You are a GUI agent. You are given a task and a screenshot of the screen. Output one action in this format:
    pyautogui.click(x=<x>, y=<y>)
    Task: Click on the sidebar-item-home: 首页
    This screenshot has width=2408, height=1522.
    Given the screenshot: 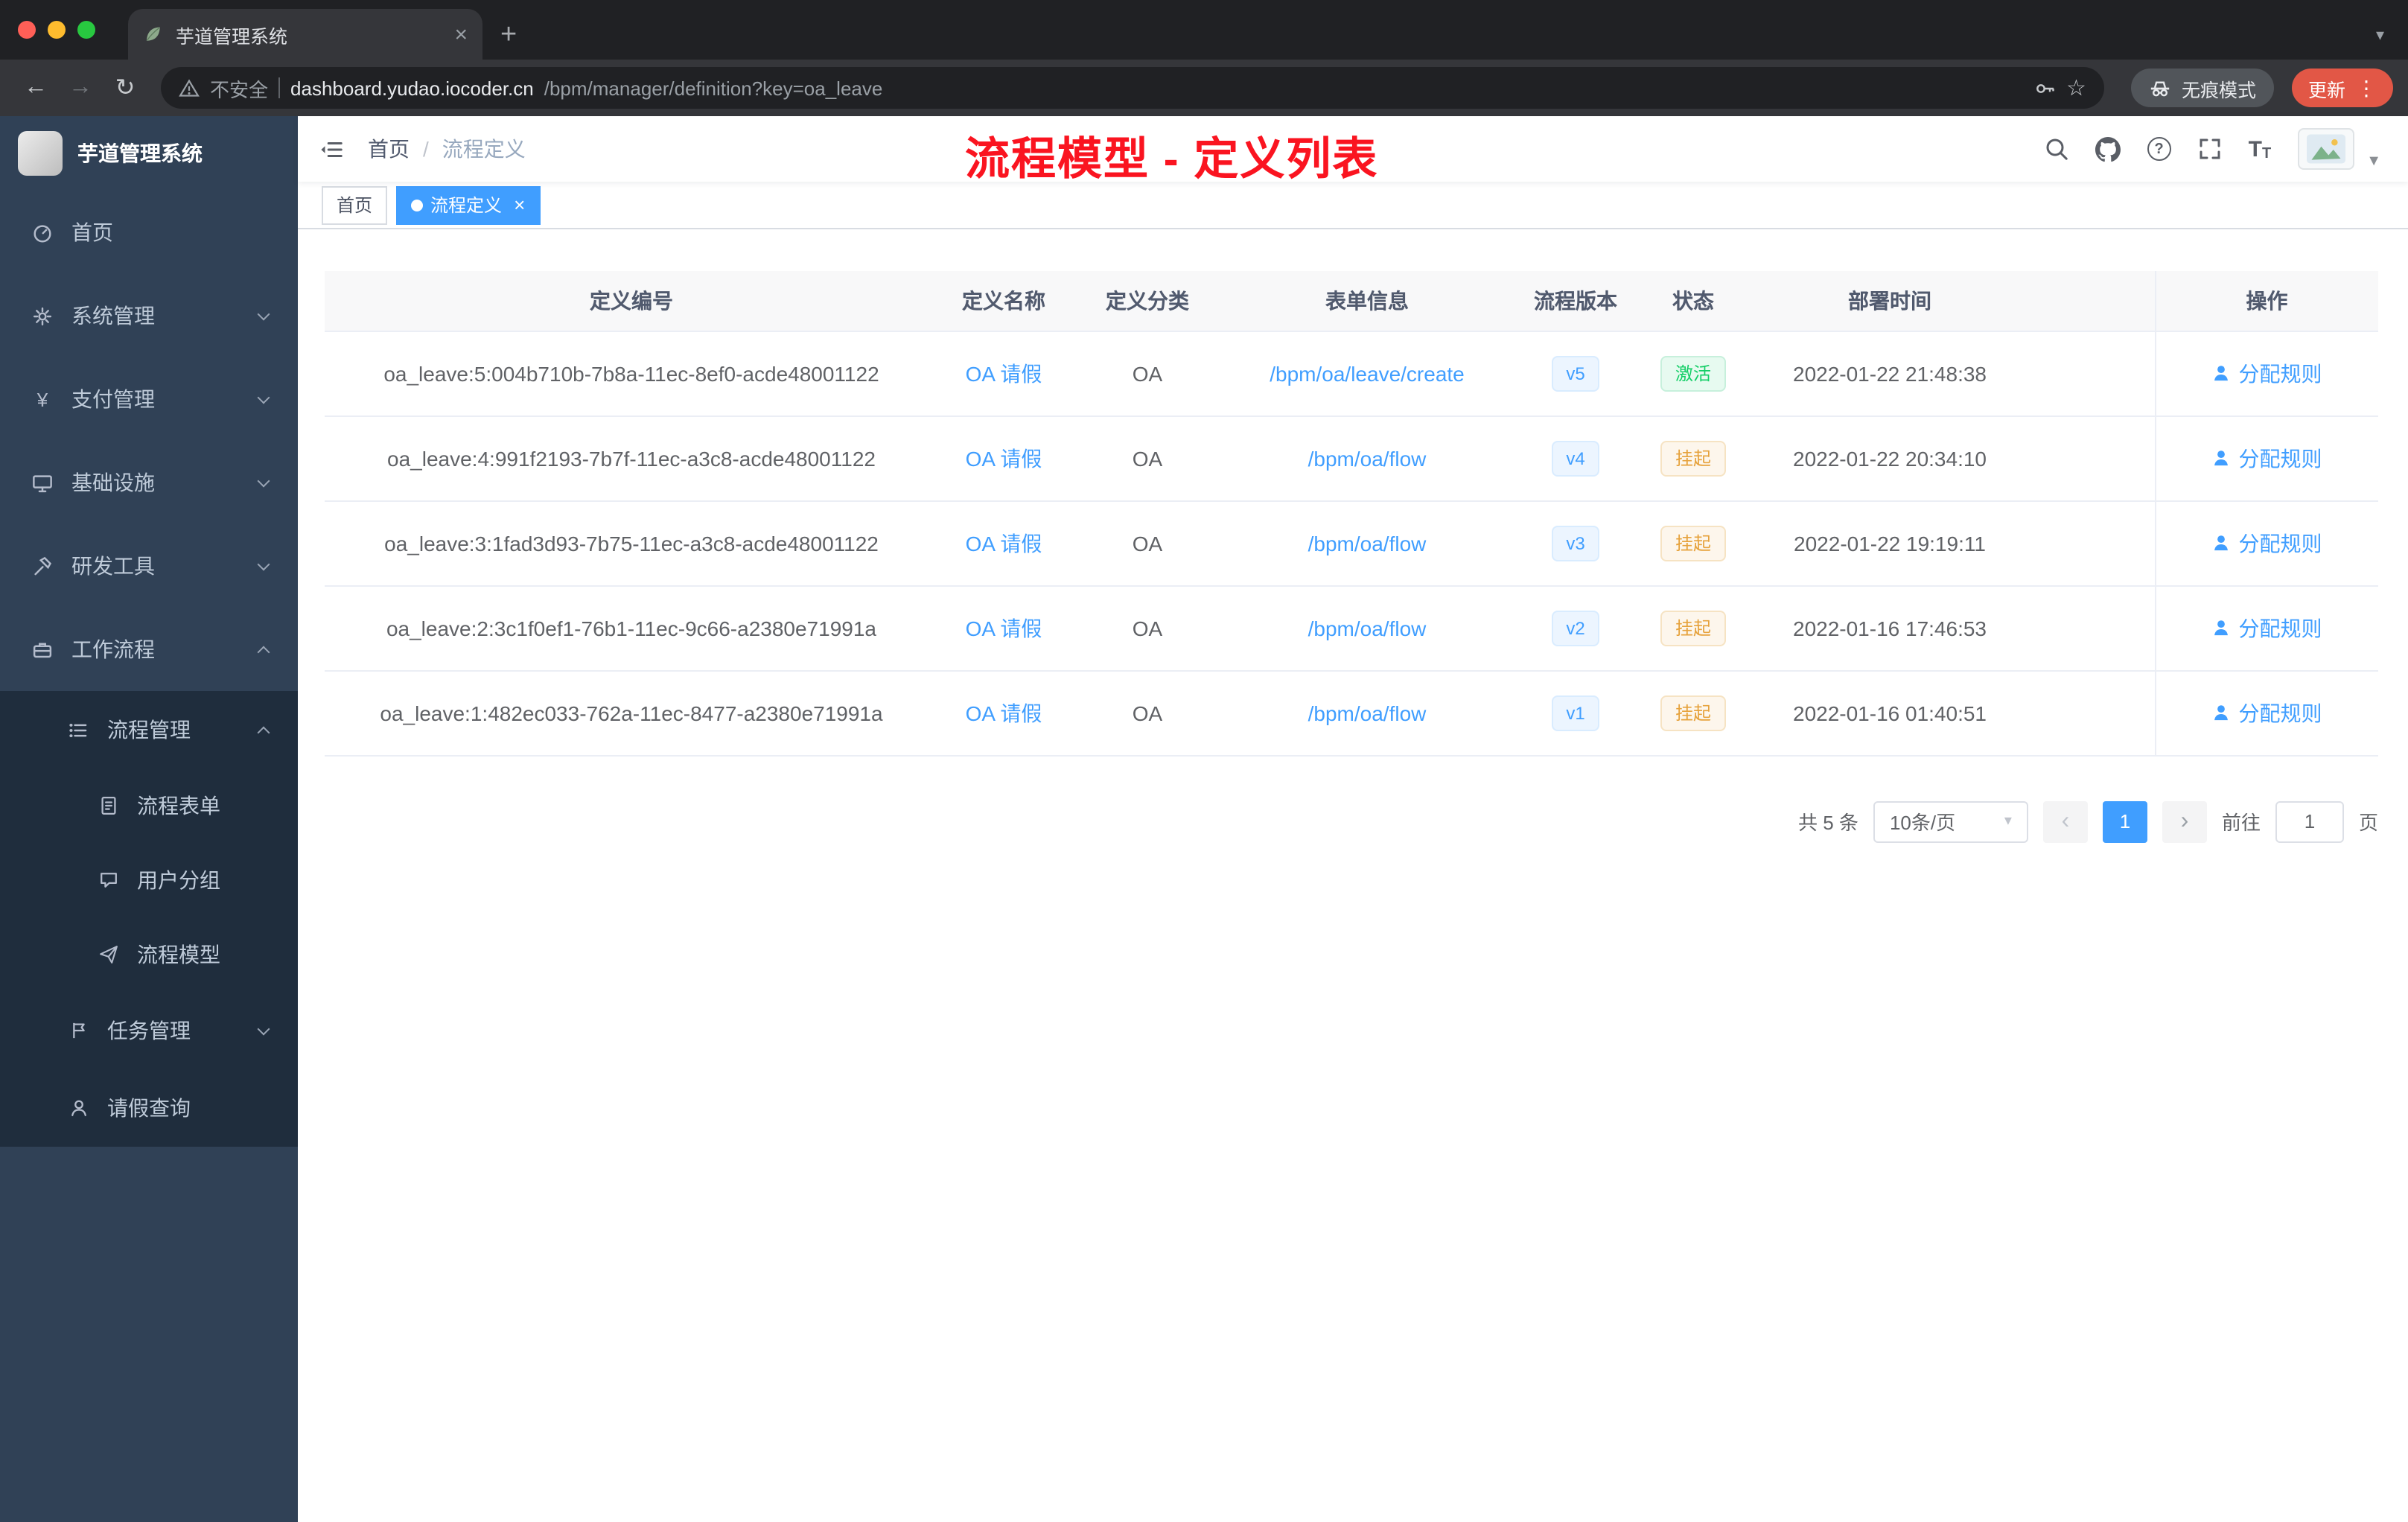 What is the action you would take?
    pyautogui.click(x=149, y=232)
    